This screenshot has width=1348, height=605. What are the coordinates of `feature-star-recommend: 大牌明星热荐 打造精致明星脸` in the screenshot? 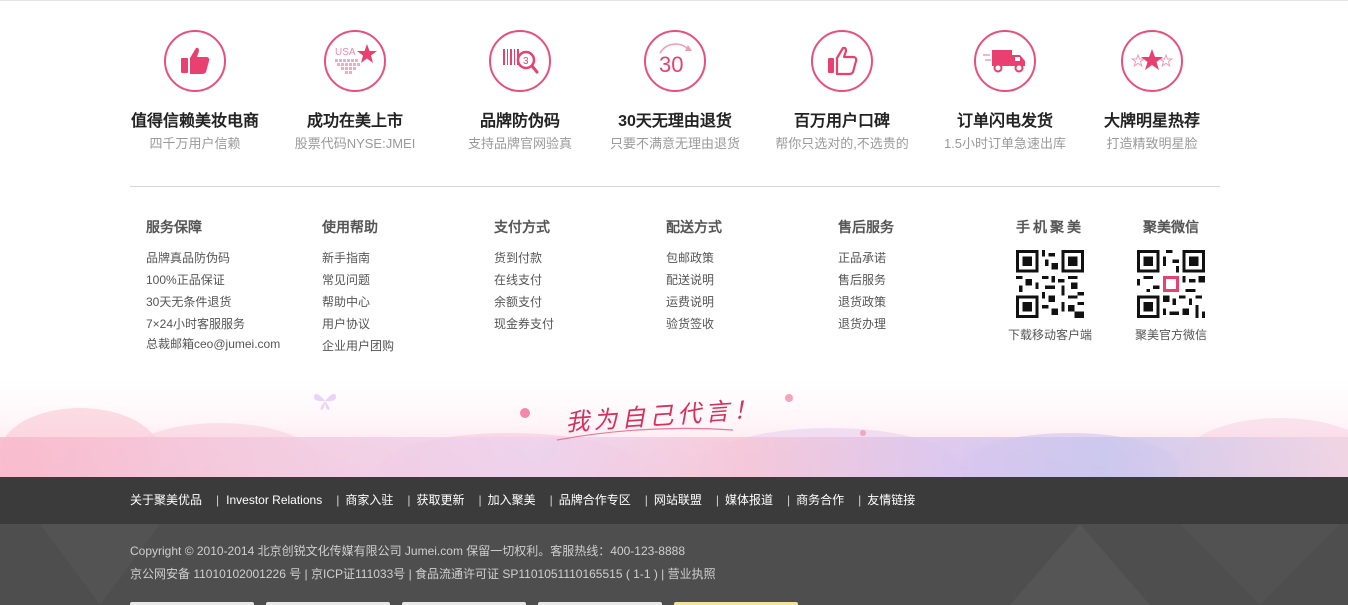 It's located at (1152, 91).